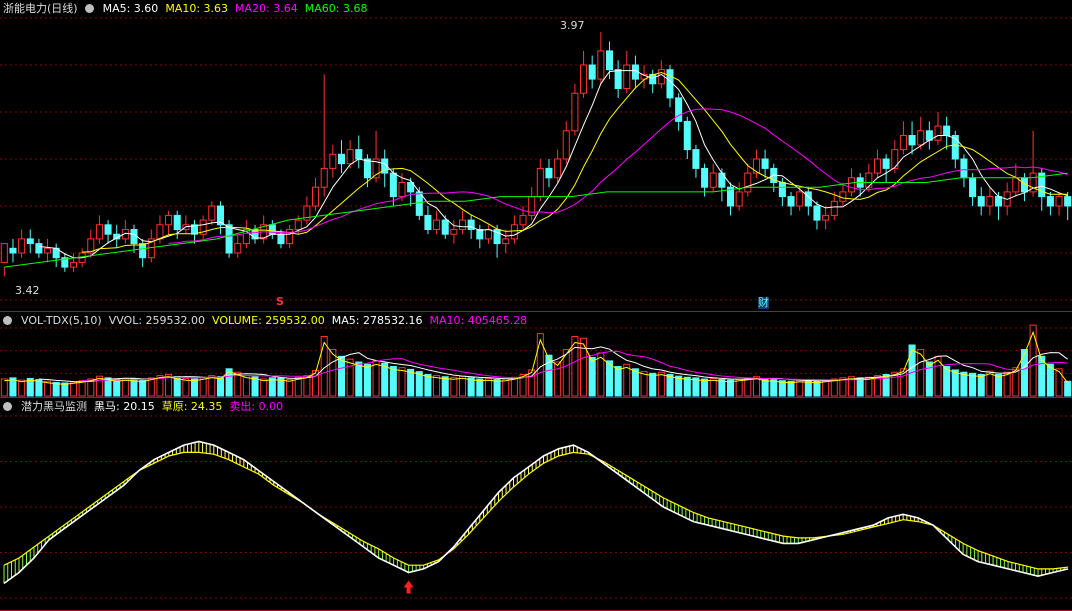 Image resolution: width=1072 pixels, height=611 pixels. I want to click on ind-settings-icon, so click(8, 407).